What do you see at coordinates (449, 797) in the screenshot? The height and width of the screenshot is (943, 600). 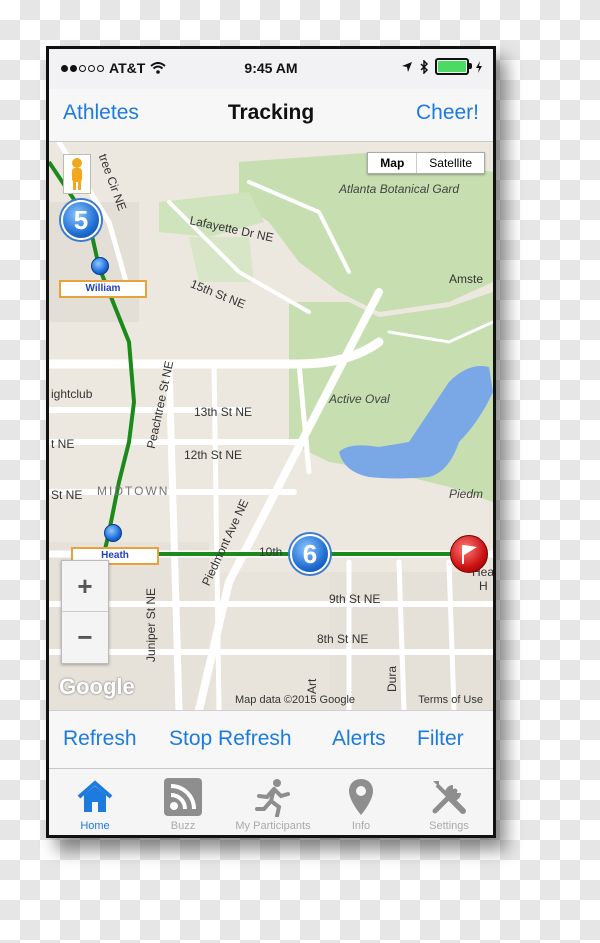 I see `tools-icon` at bounding box center [449, 797].